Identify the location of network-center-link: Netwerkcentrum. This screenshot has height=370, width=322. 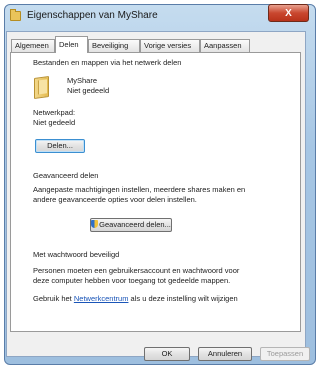
(101, 298).